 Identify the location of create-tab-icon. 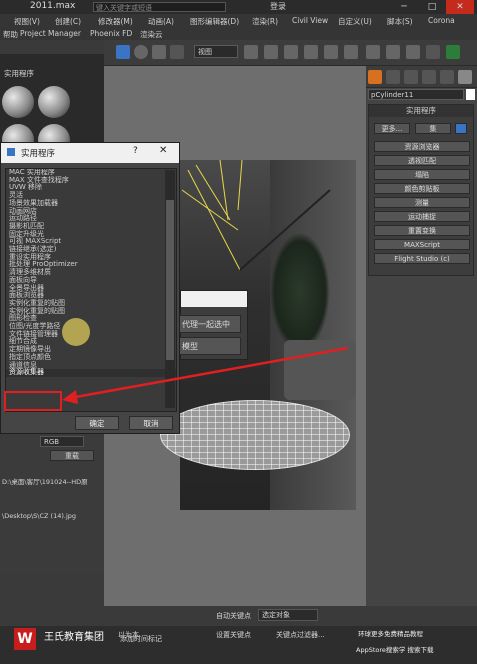
(375, 77).